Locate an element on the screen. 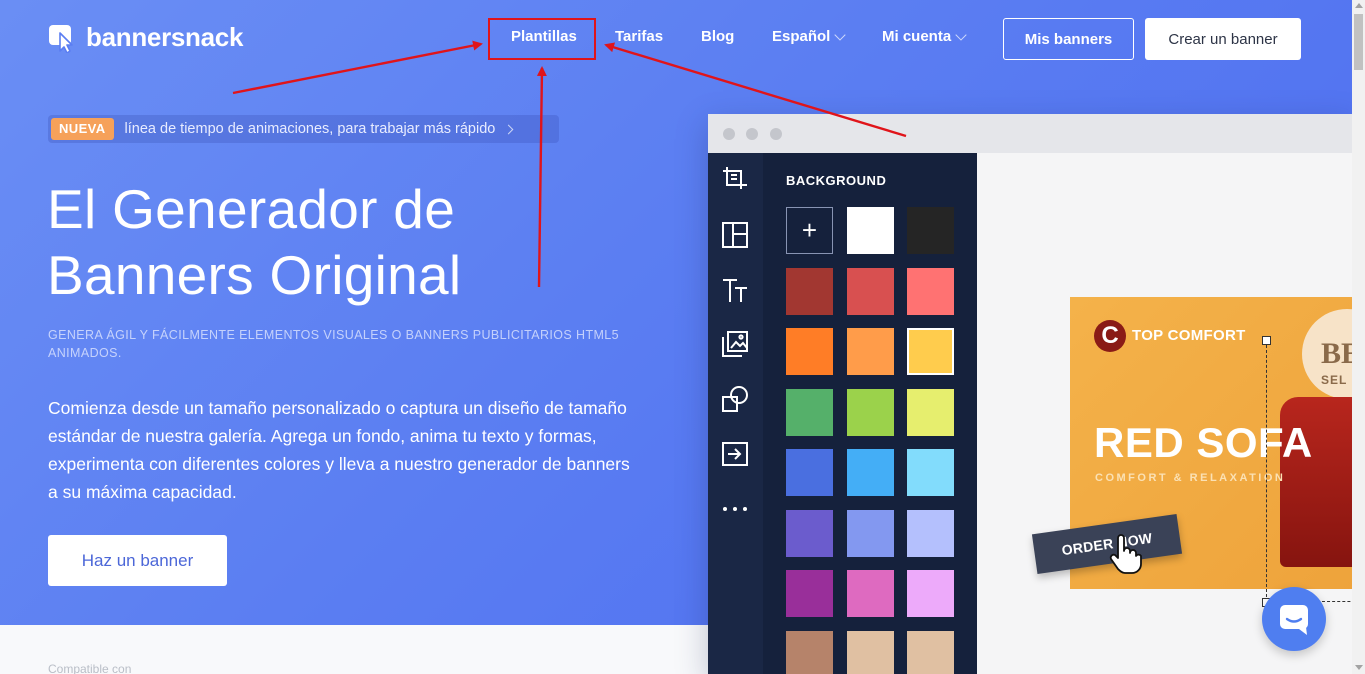  chevron-right-icon is located at coordinates (508, 129).